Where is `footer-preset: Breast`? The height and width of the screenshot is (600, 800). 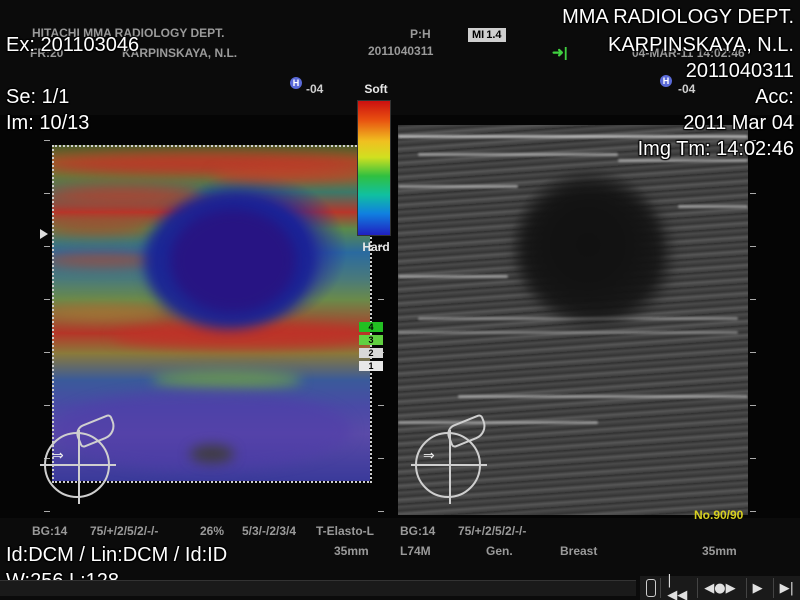 footer-preset: Breast is located at coordinates (579, 551).